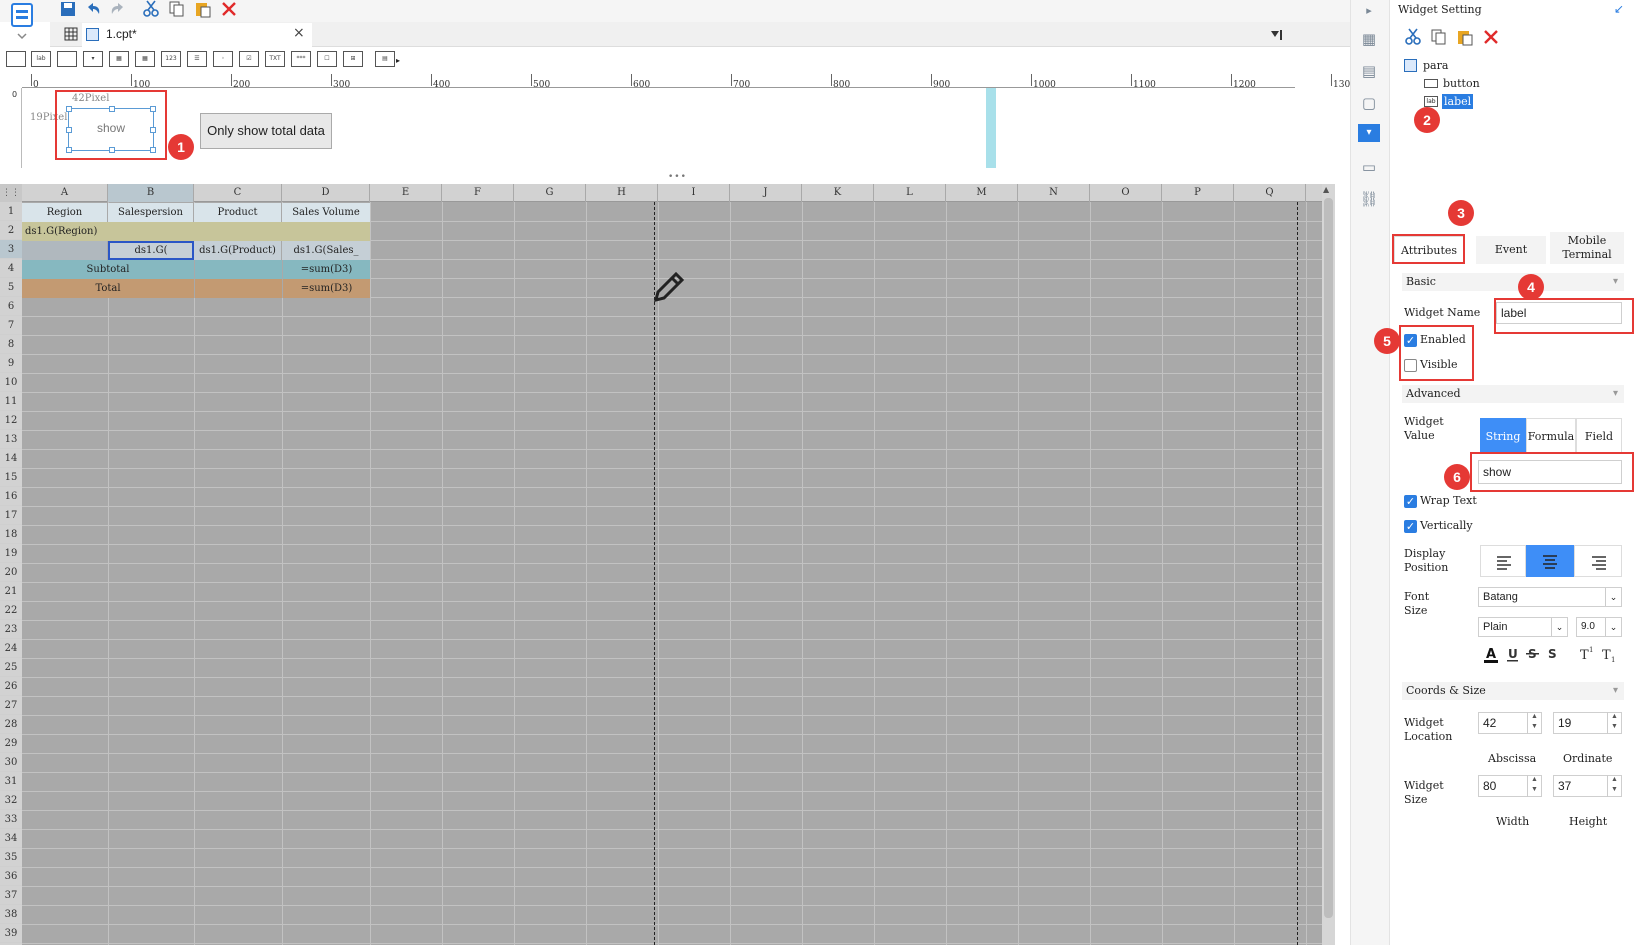 Image resolution: width=1634 pixels, height=945 pixels. I want to click on widget-checkbox-icon: ☐, so click(327, 59).